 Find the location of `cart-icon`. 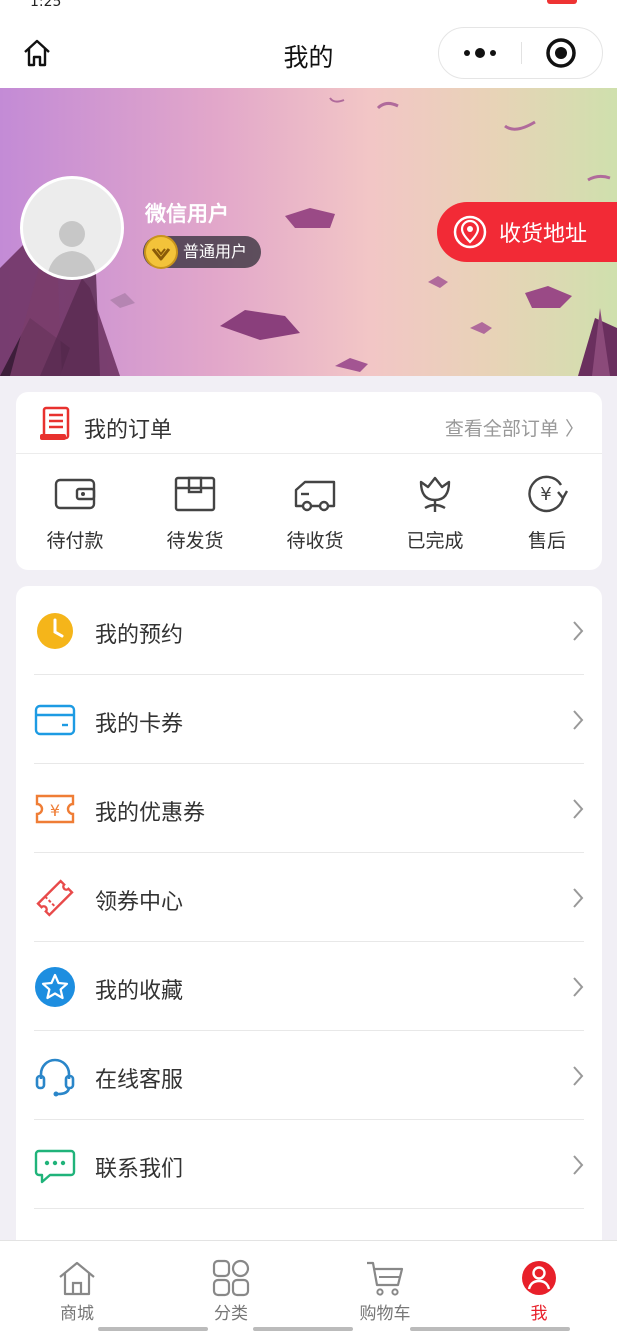

cart-icon is located at coordinates (385, 1278).